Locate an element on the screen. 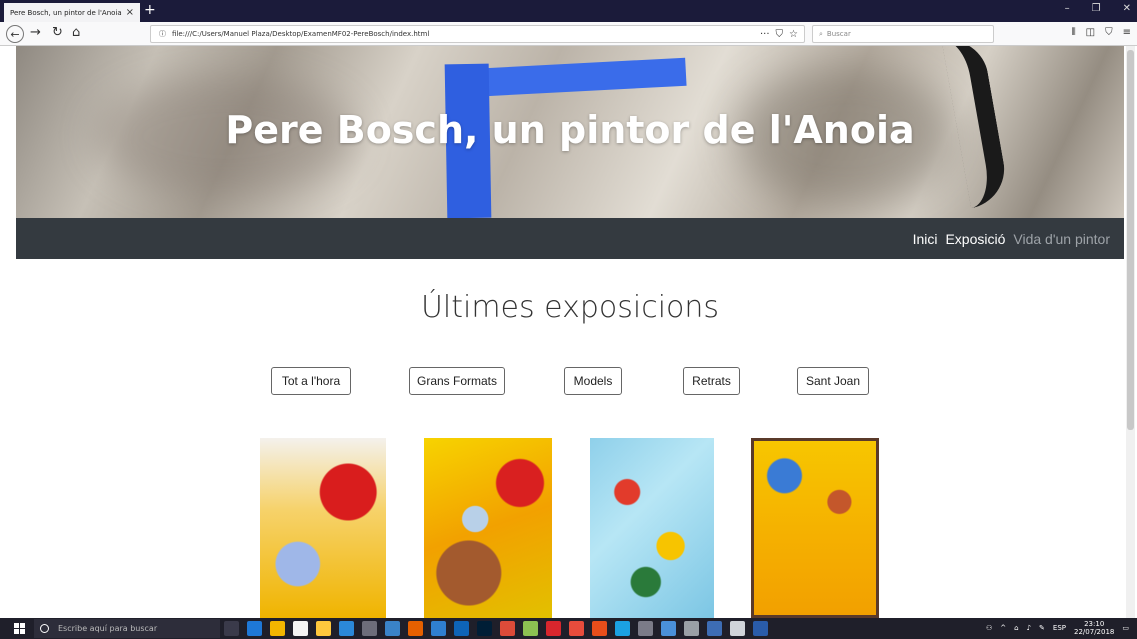  pen-icon: ✎ is located at coordinates (1042, 628).